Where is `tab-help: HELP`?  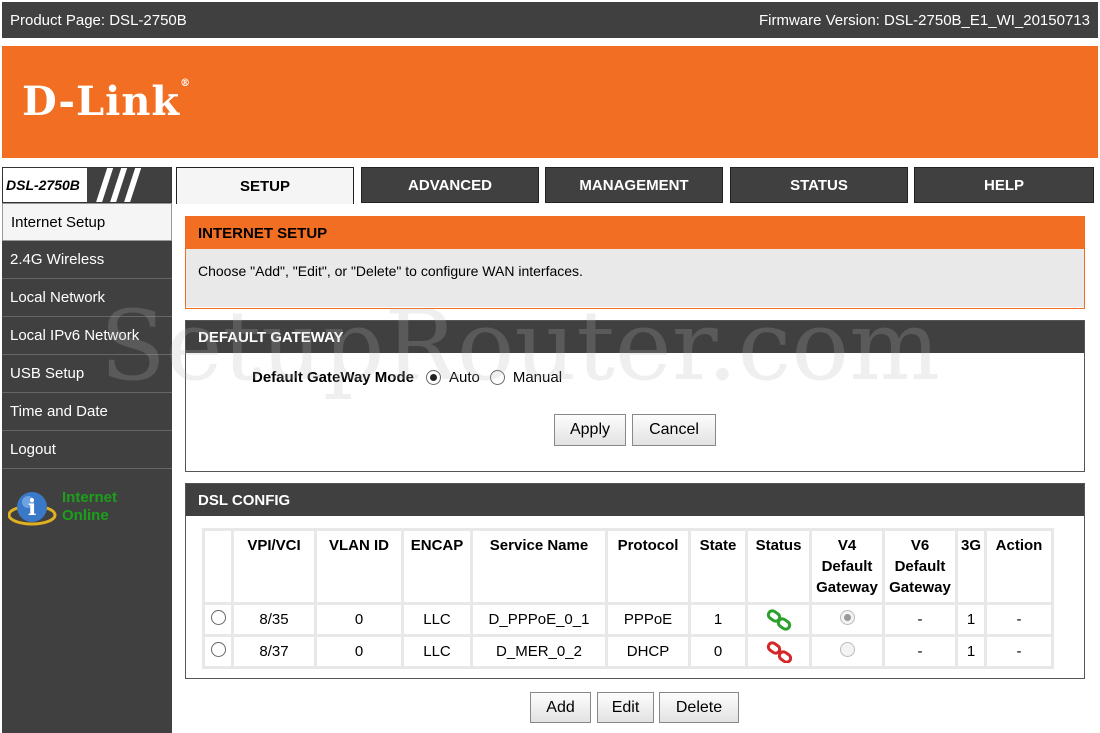 tab-help: HELP is located at coordinates (1004, 185).